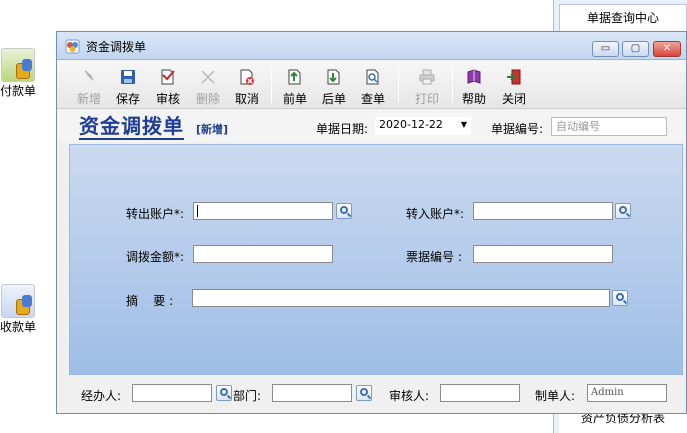 This screenshot has height=433, width=687. I want to click on save-label: 保存, so click(127, 99).